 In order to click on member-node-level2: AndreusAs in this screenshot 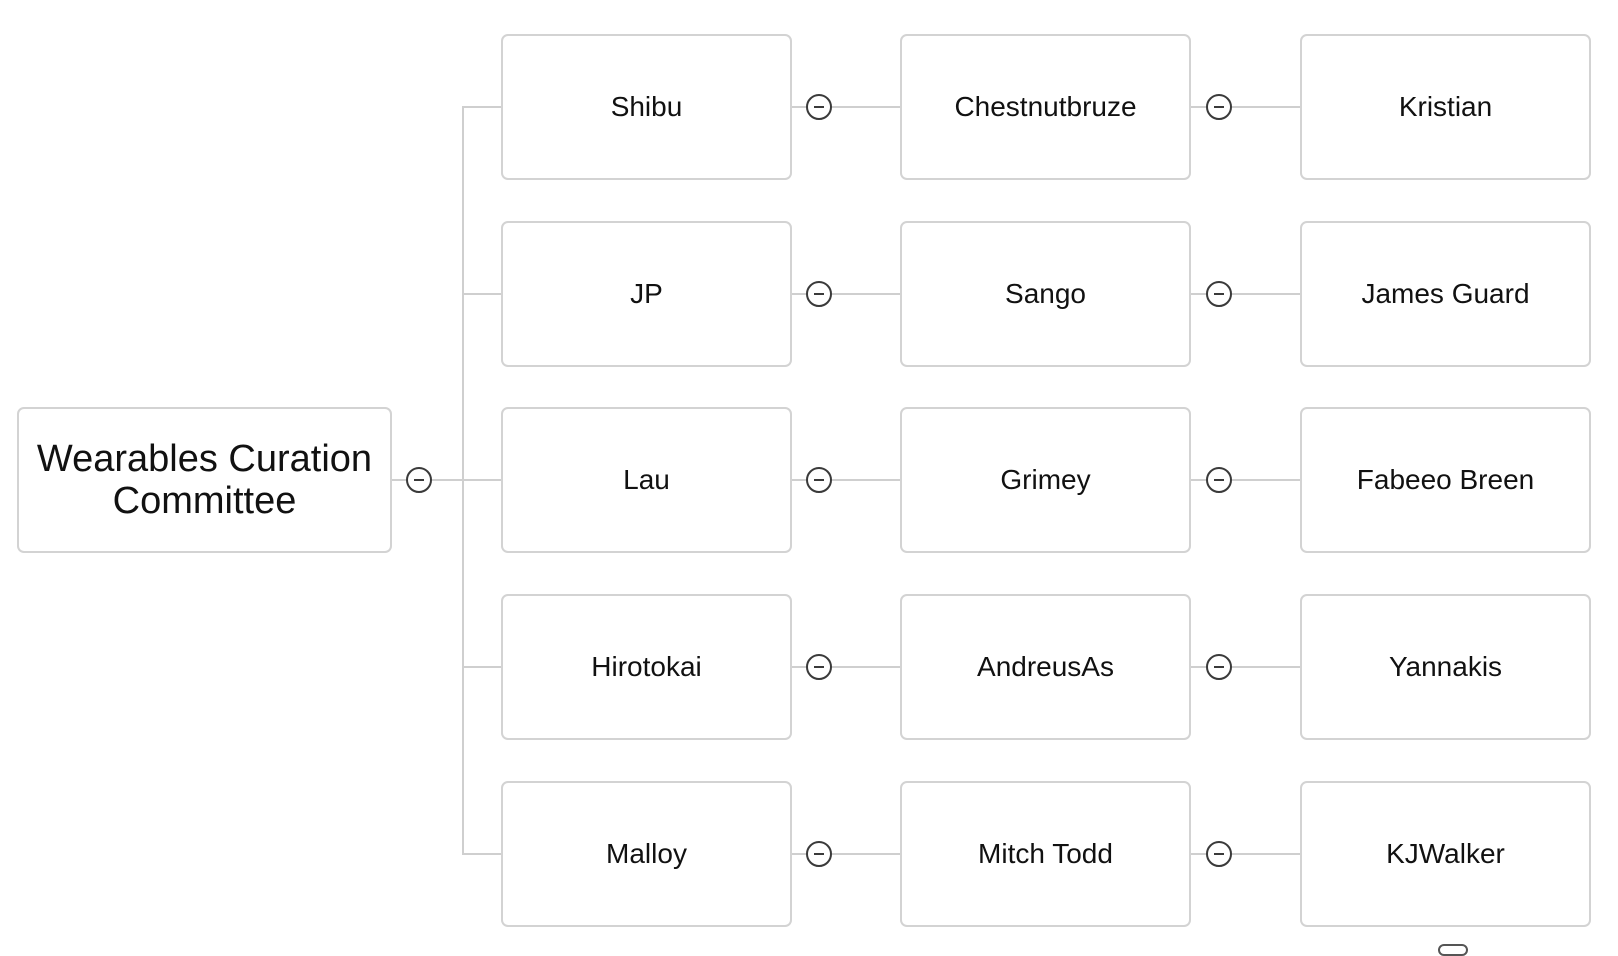, I will do `click(1045, 667)`.